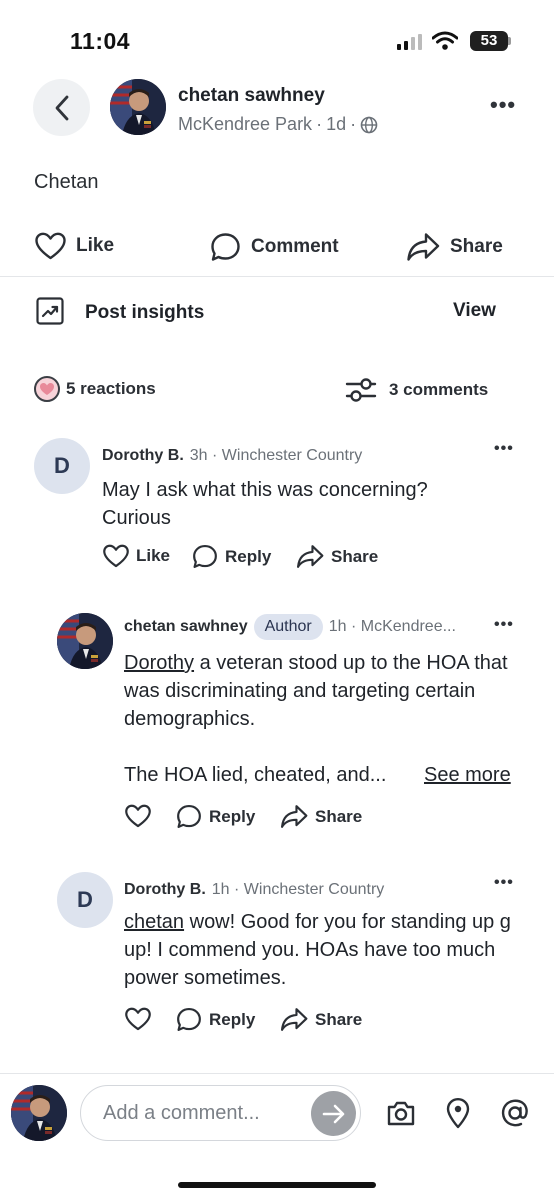 The width and height of the screenshot is (554, 1200). Describe the element at coordinates (145, 312) in the screenshot. I see `post-insights-label: Post insights` at that location.